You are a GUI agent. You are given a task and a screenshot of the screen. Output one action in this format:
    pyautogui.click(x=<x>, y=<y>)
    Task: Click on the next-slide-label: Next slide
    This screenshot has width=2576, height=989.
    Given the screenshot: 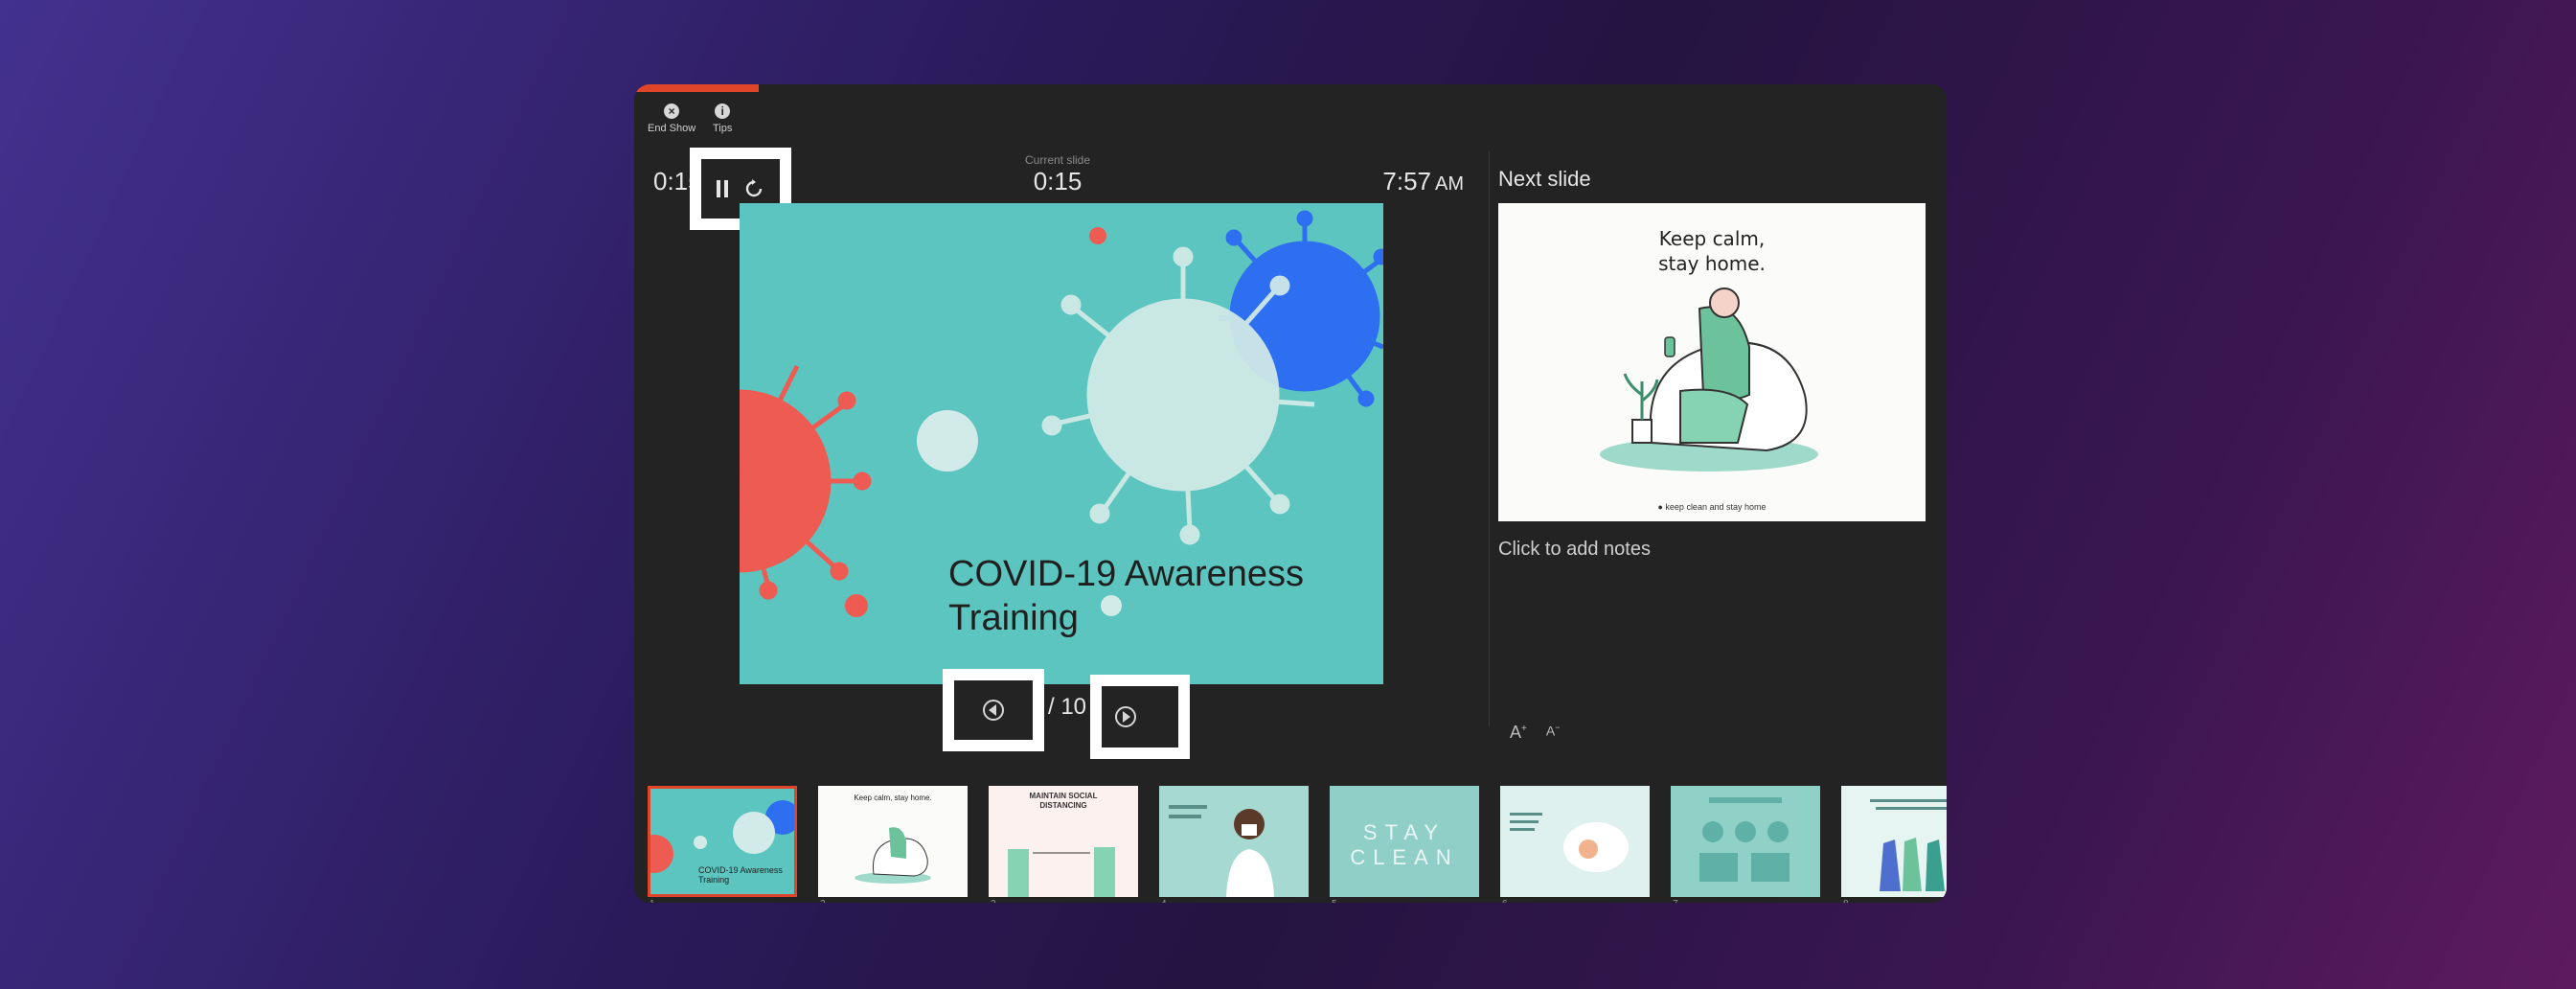 What is the action you would take?
    pyautogui.click(x=1544, y=179)
    